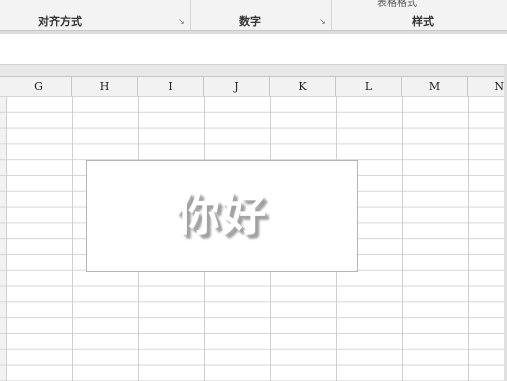  What do you see at coordinates (322, 22) in the screenshot?
I see `number-dialog-launcher-icon: ↘` at bounding box center [322, 22].